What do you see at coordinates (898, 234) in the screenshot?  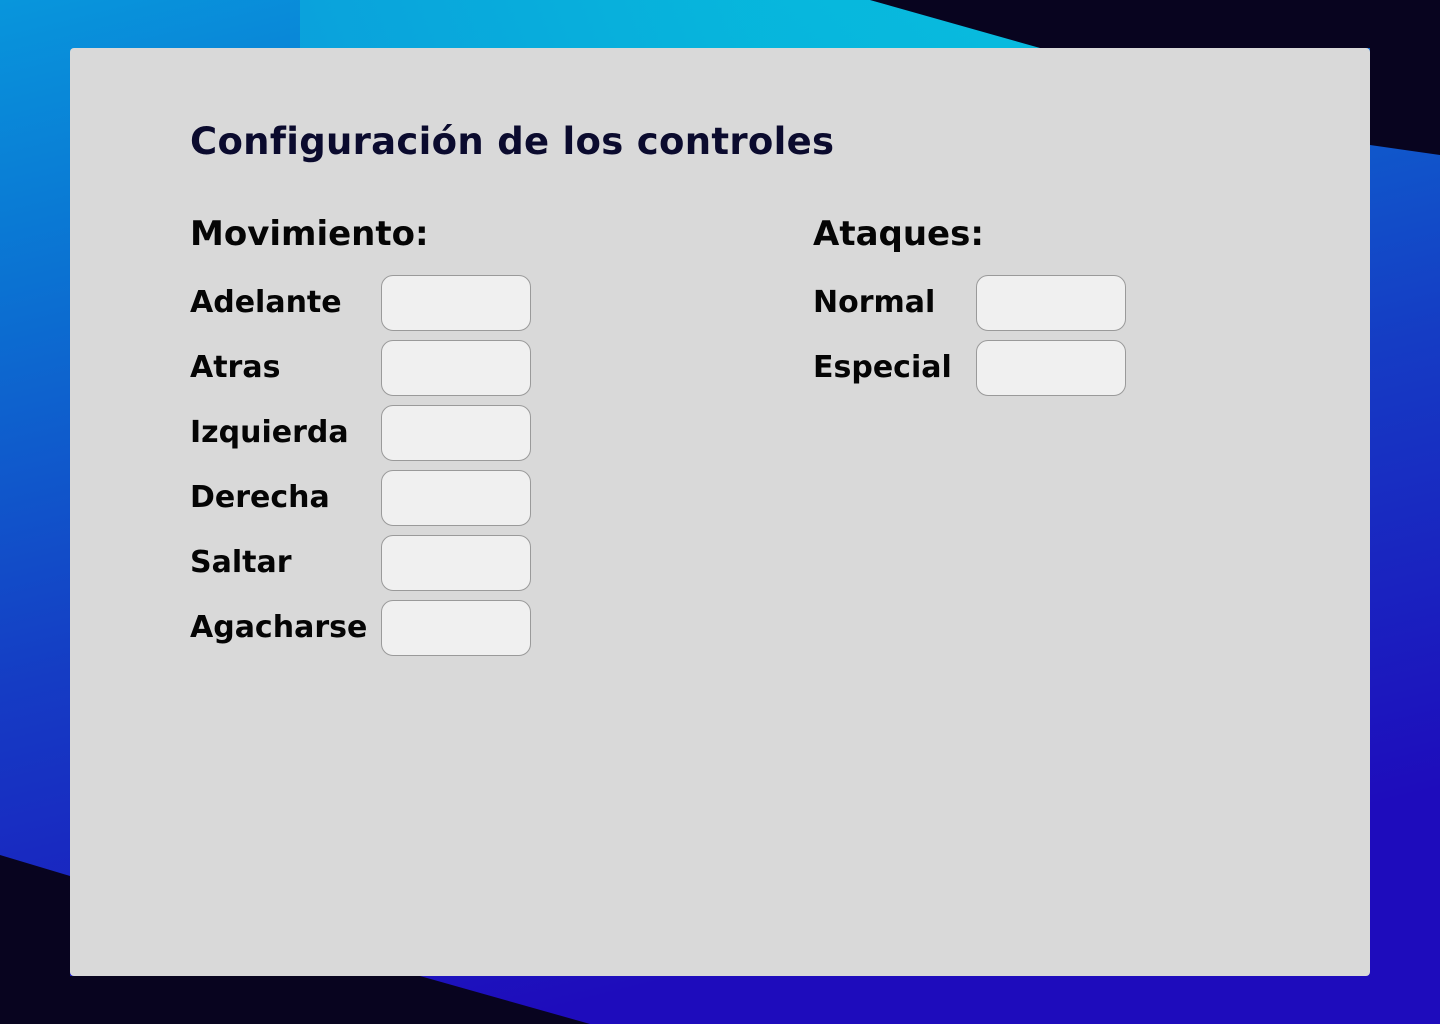 I see `attacks-section-heading: Ataques:` at bounding box center [898, 234].